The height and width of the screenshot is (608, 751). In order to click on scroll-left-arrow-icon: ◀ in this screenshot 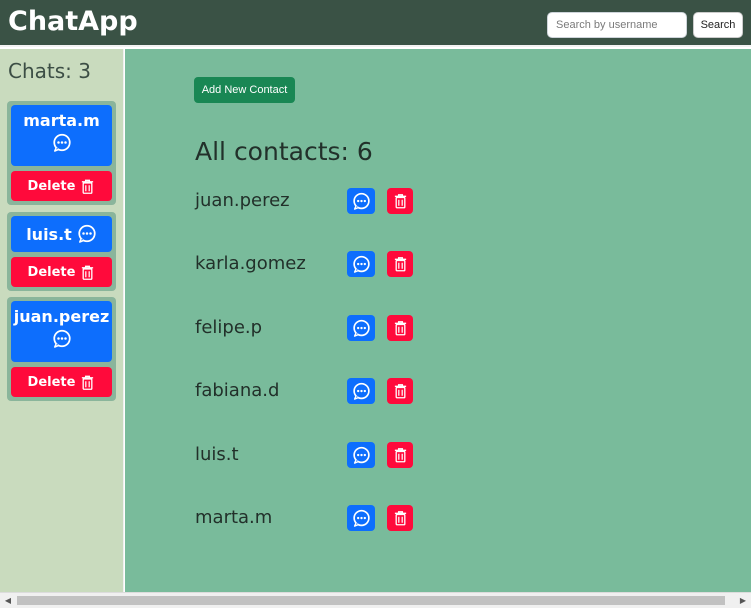, I will do `click(8, 600)`.